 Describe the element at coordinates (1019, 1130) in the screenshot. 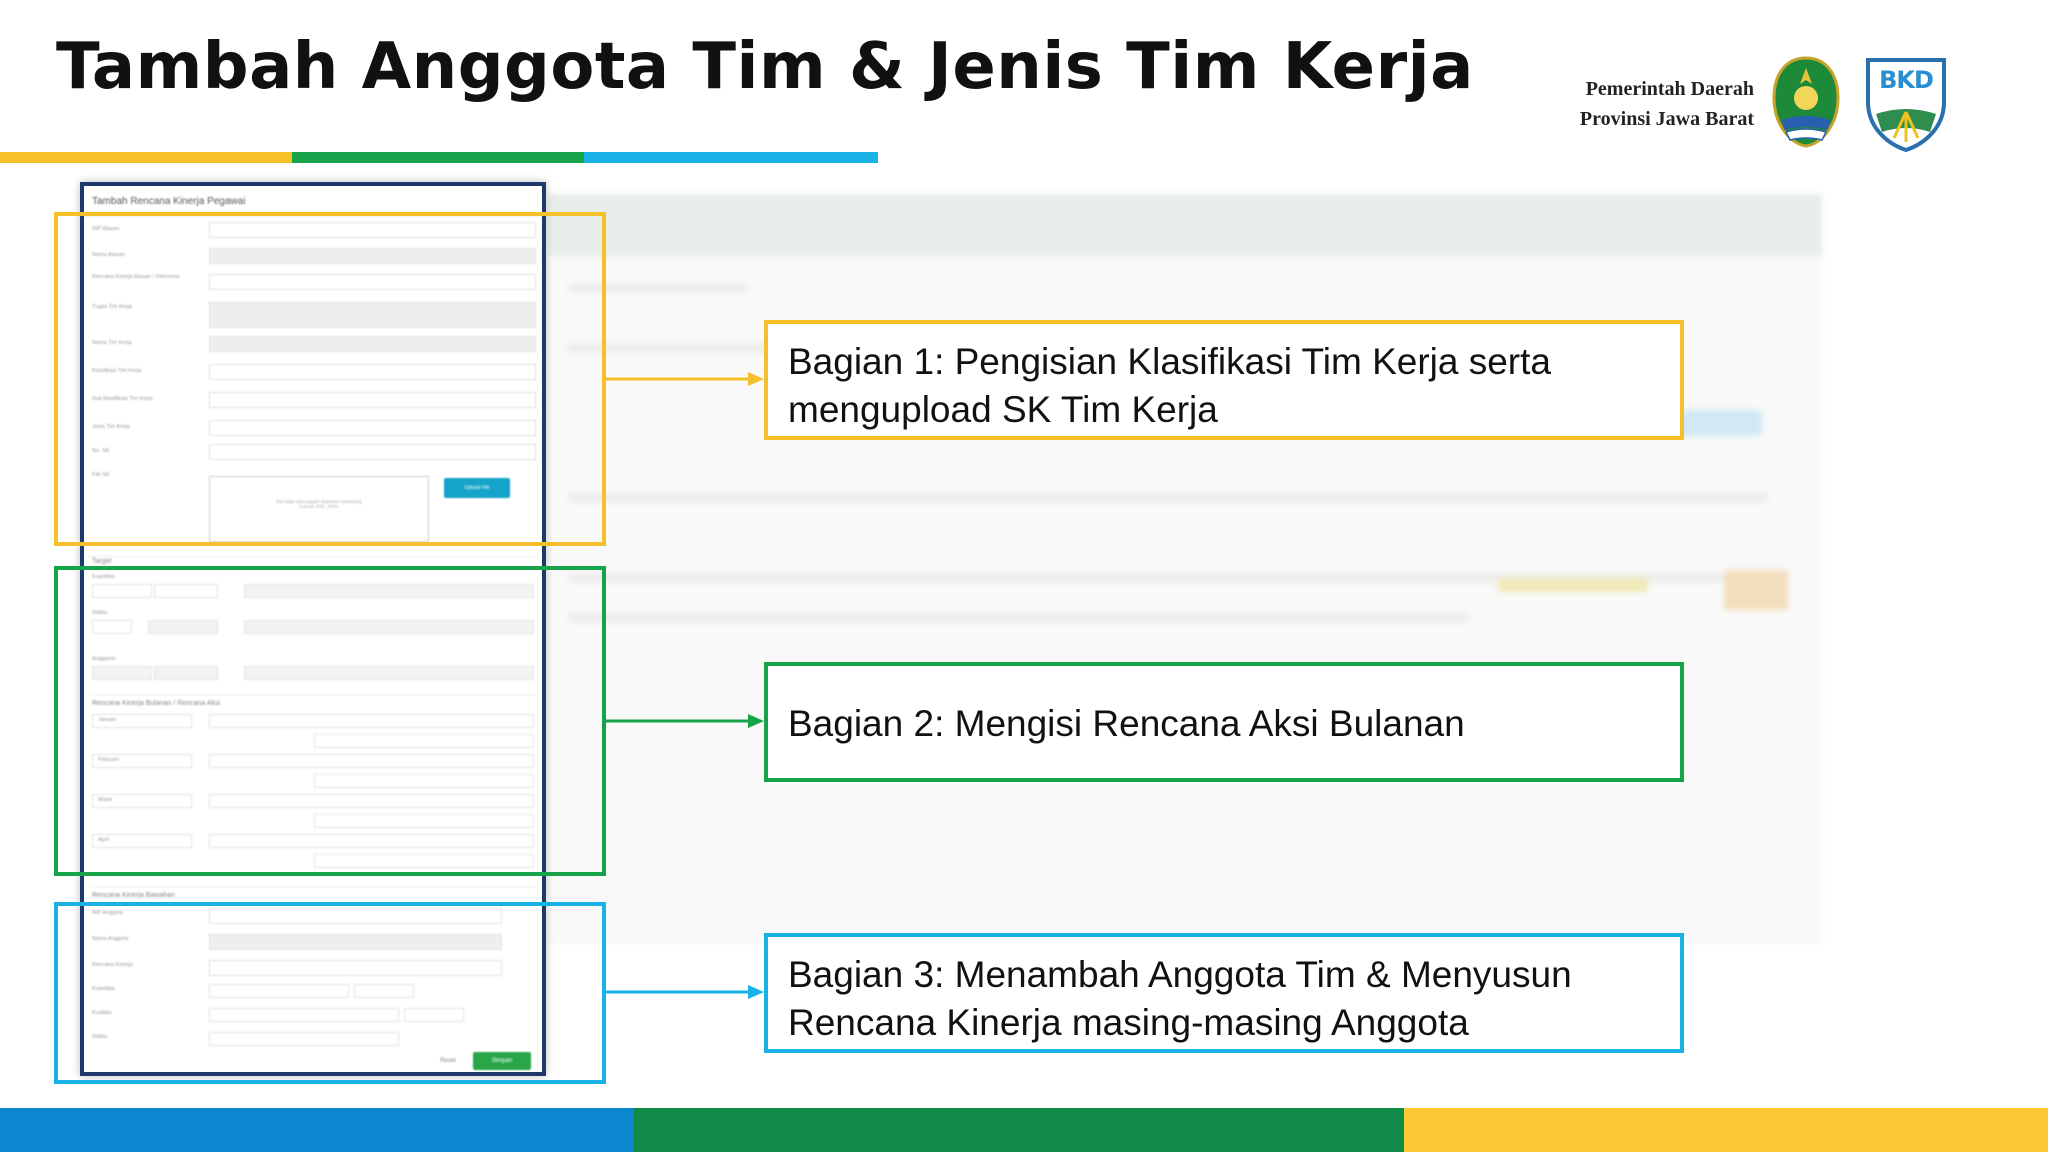

I see `footer-band-green` at that location.